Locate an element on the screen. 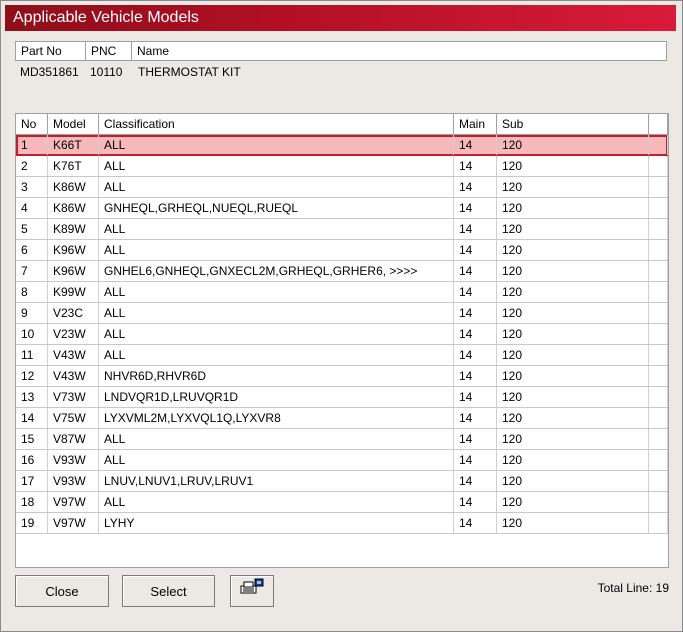 This screenshot has width=683, height=632. table-row: 3 K86W ALL 14 120 is located at coordinates (342, 187).